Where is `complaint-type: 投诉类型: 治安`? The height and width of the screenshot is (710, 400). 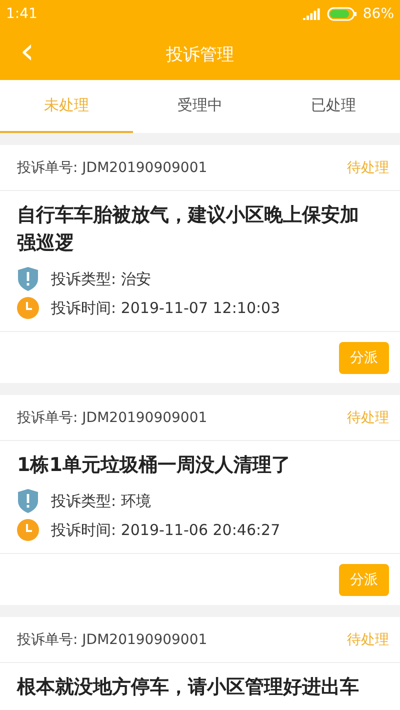 complaint-type: 投诉类型: 治安 is located at coordinates (101, 279).